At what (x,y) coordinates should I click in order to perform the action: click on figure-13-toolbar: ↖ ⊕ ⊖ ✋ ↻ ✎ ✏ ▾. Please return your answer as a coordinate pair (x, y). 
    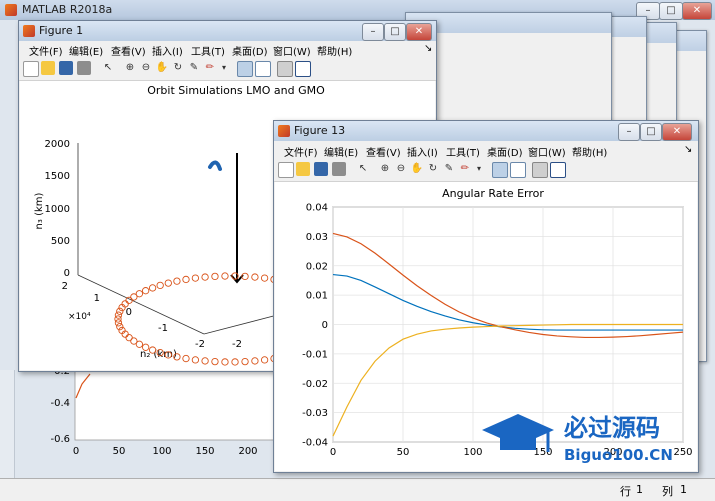
    Looking at the image, I should click on (486, 170).